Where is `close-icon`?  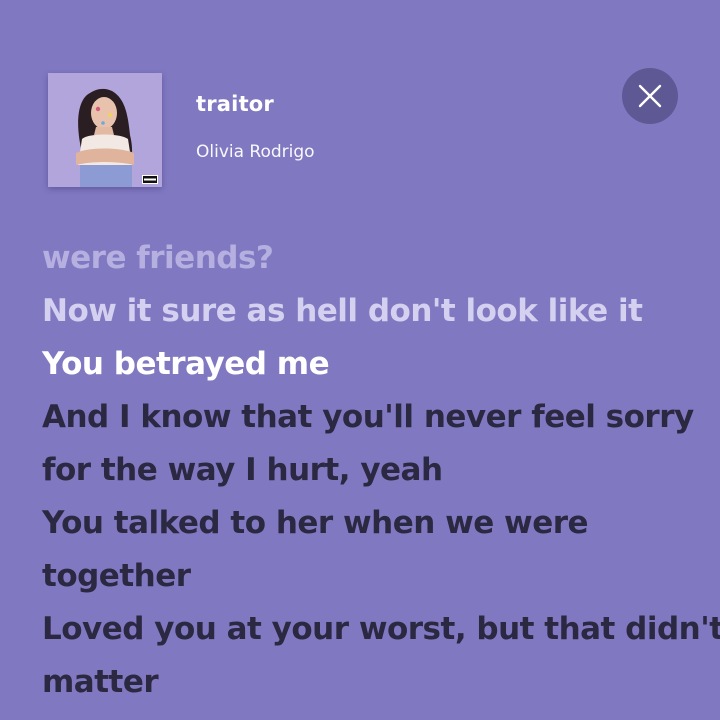 close-icon is located at coordinates (650, 96).